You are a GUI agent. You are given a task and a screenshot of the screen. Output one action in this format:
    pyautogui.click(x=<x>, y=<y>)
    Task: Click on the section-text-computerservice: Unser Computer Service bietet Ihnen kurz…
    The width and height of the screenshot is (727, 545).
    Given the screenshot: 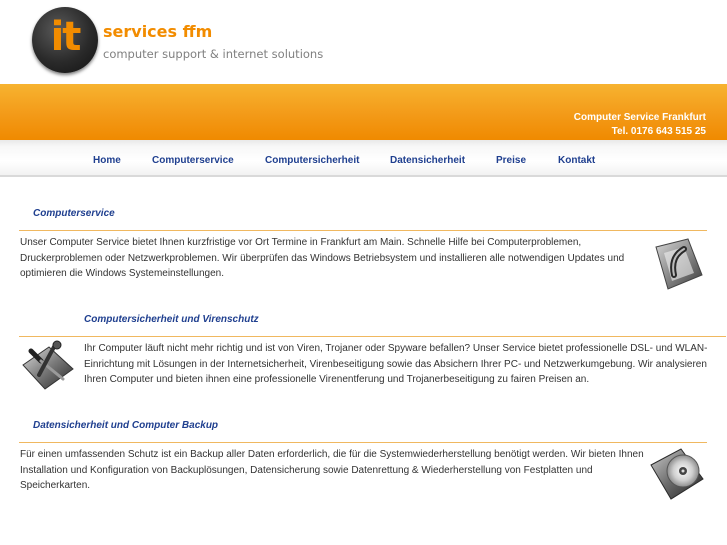 What is the action you would take?
    pyautogui.click(x=330, y=258)
    